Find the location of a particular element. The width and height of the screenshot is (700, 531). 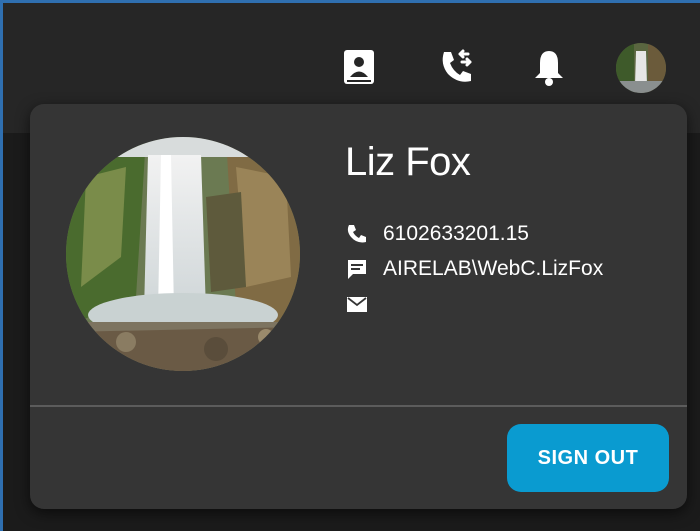

chat-id: AIRELAB\WebC.LizFox is located at coordinates (493, 269).